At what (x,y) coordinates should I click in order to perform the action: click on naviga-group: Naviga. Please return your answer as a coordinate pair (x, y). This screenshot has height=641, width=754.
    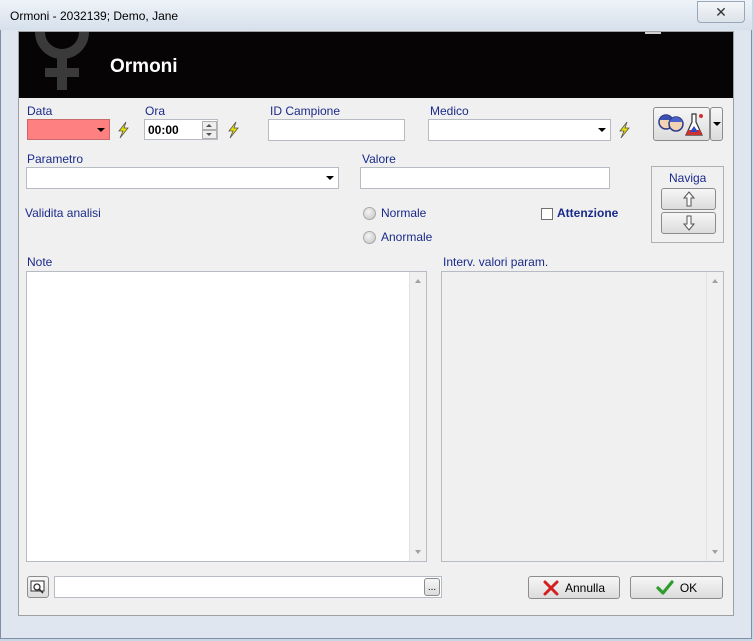
    Looking at the image, I should click on (687, 204).